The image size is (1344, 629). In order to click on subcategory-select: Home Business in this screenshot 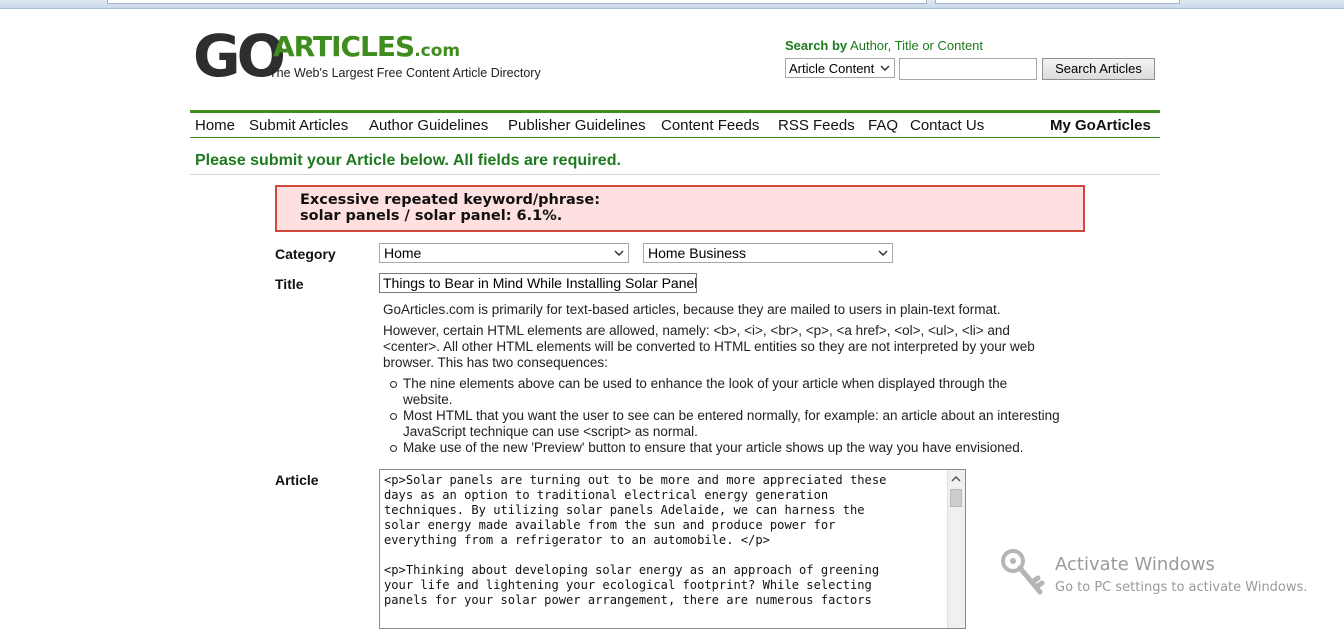, I will do `click(768, 253)`.